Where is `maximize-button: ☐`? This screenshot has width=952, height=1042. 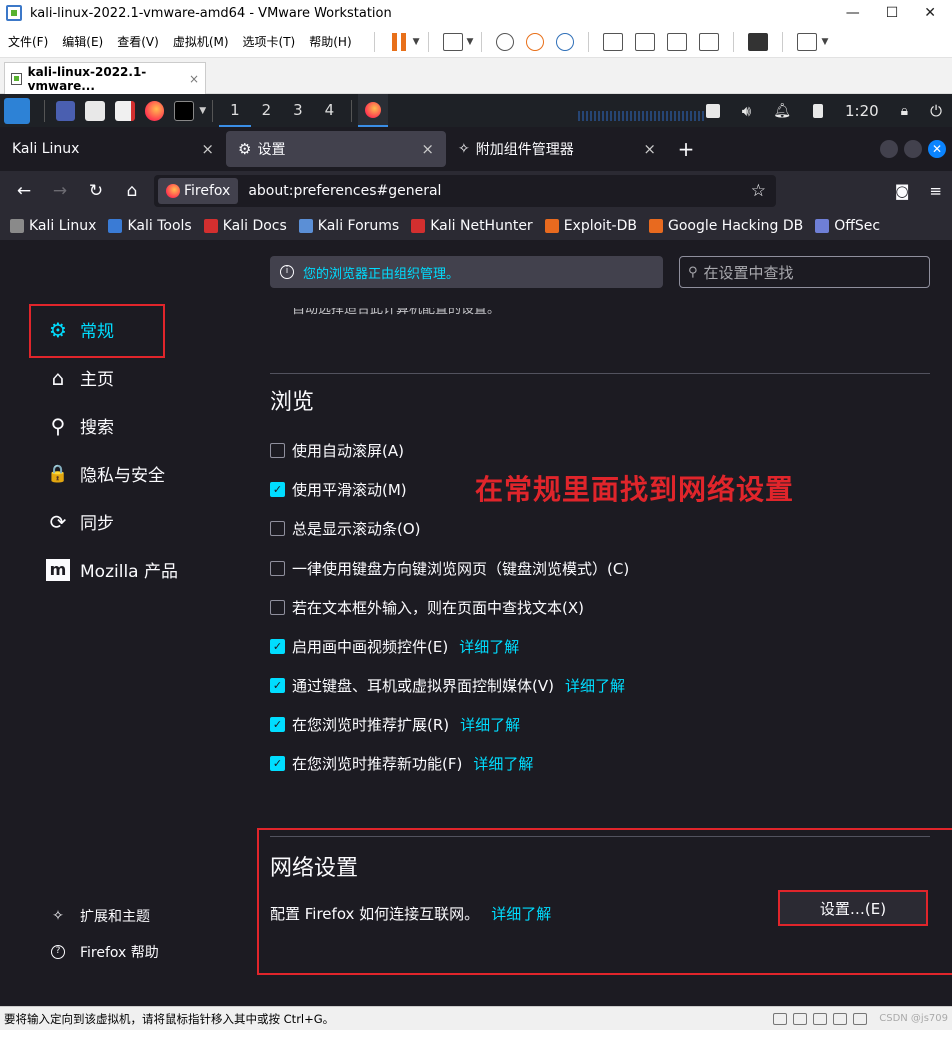
maximize-button: ☐ is located at coordinates (892, 13).